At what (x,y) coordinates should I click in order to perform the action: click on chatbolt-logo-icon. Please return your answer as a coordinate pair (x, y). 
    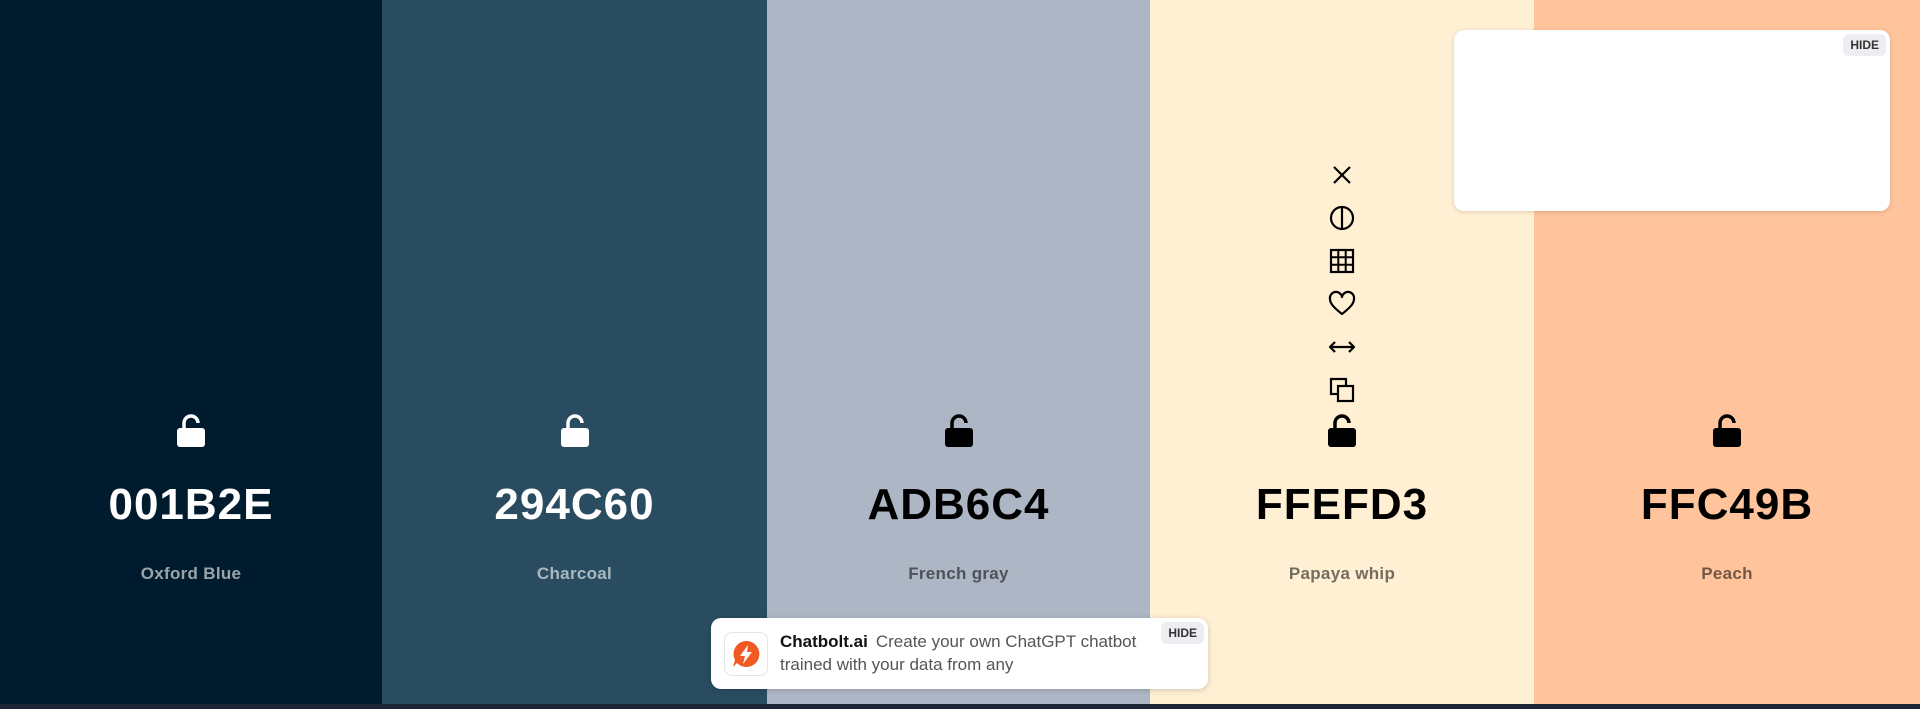
    Looking at the image, I should click on (746, 654).